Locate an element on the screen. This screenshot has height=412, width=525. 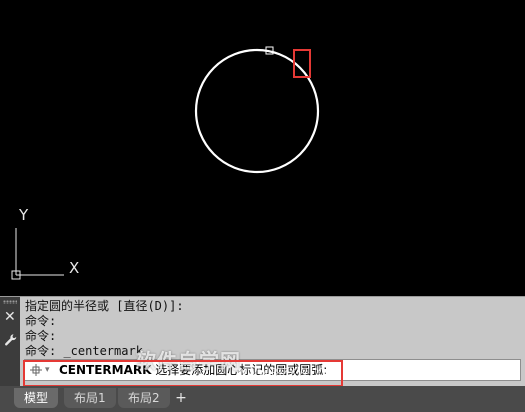
add-layout-icon: + is located at coordinates (181, 398).